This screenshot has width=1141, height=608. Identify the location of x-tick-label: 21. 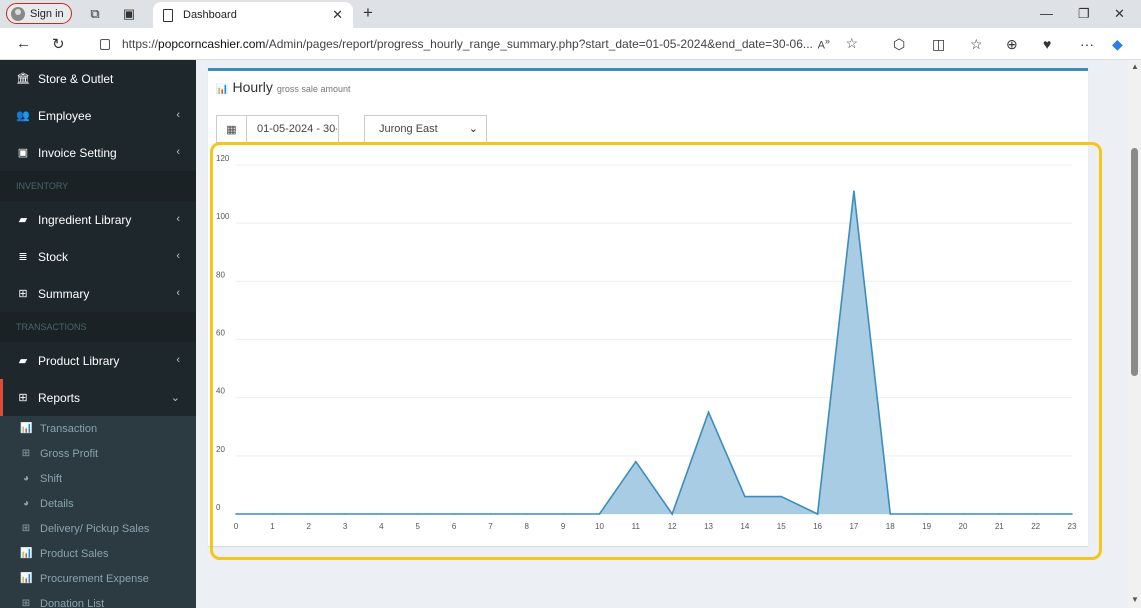
(999, 526).